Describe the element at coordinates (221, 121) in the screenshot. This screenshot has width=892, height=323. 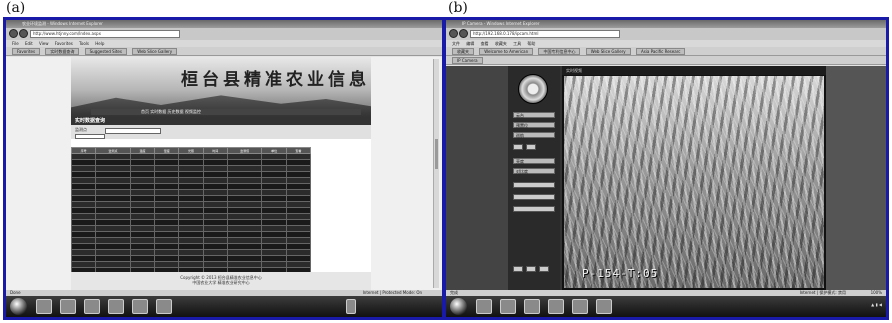
I see `section-title: 实时数据查询` at that location.